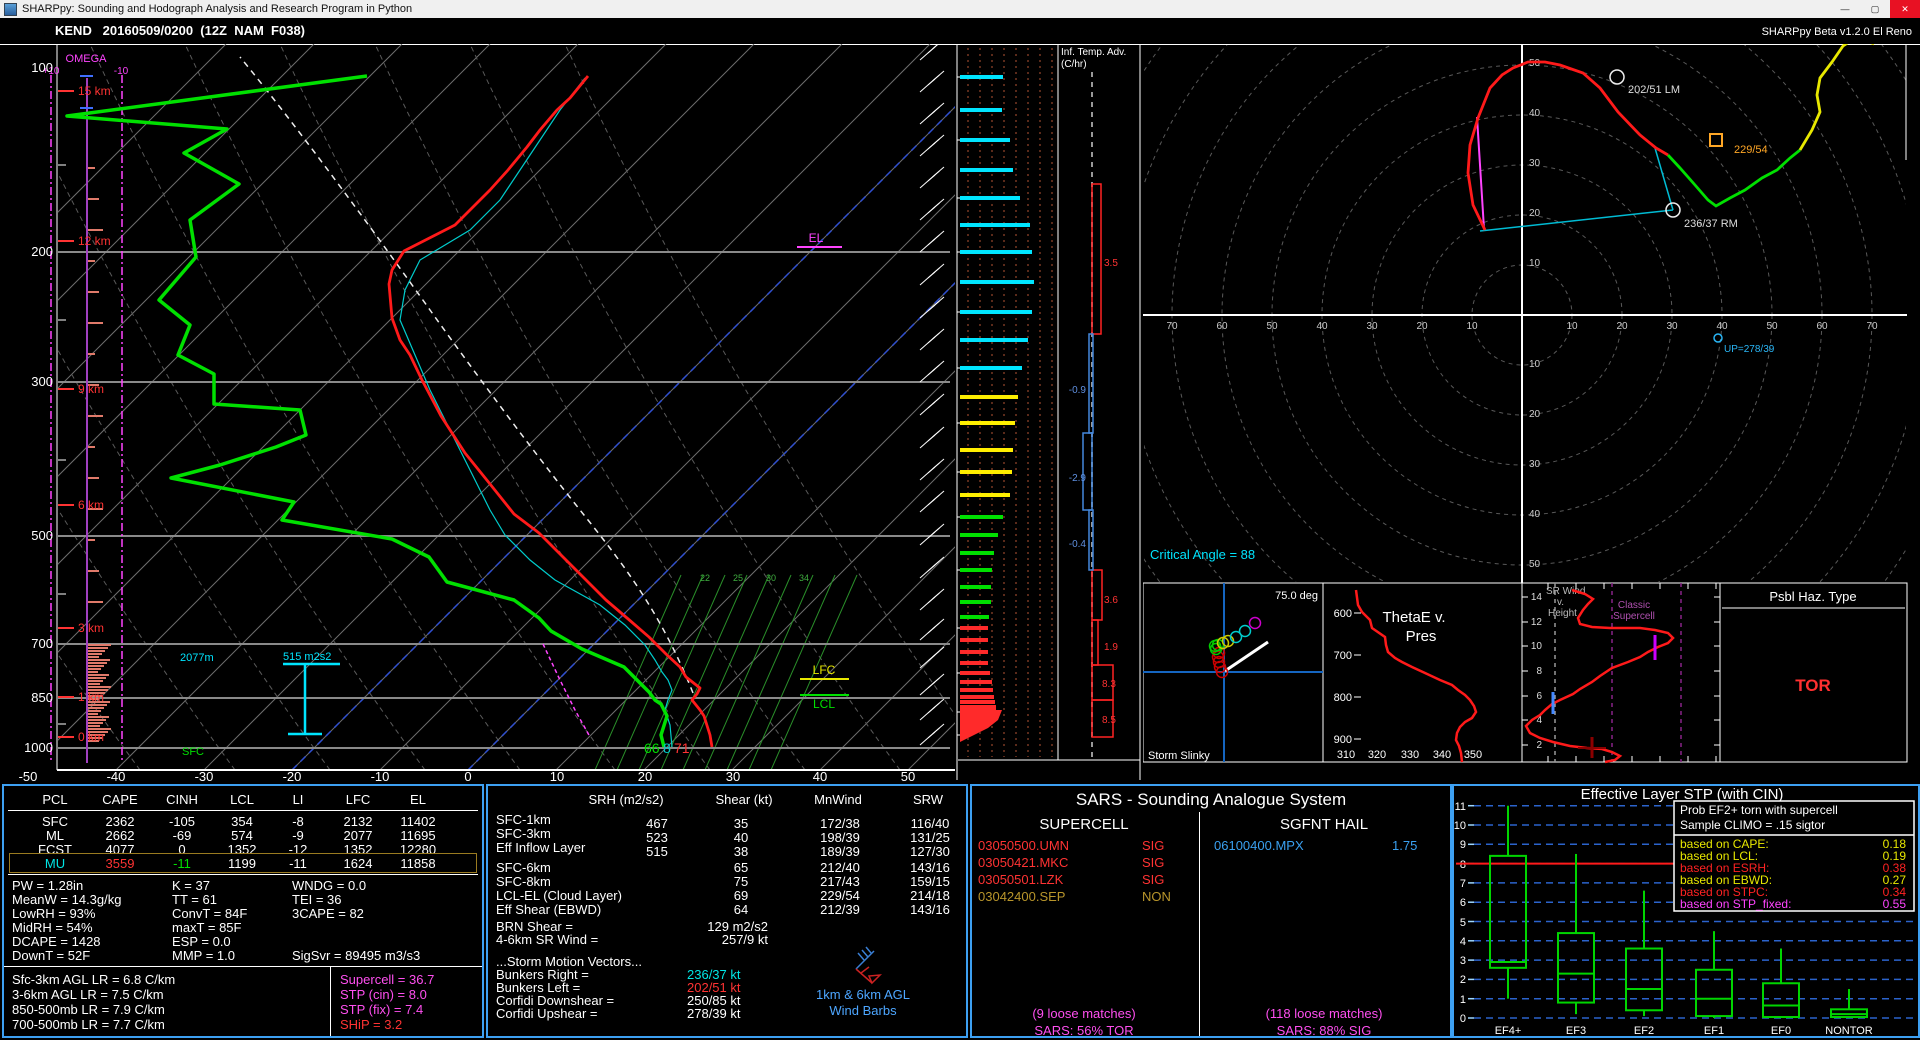  I want to click on downdraft-trace, so click(566, 690).